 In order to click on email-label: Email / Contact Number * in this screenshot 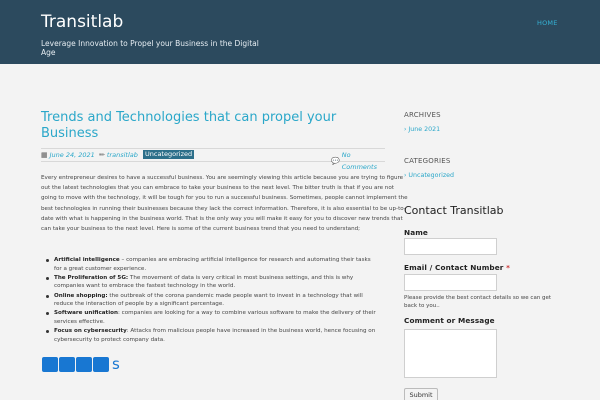, I will do `click(457, 267)`.